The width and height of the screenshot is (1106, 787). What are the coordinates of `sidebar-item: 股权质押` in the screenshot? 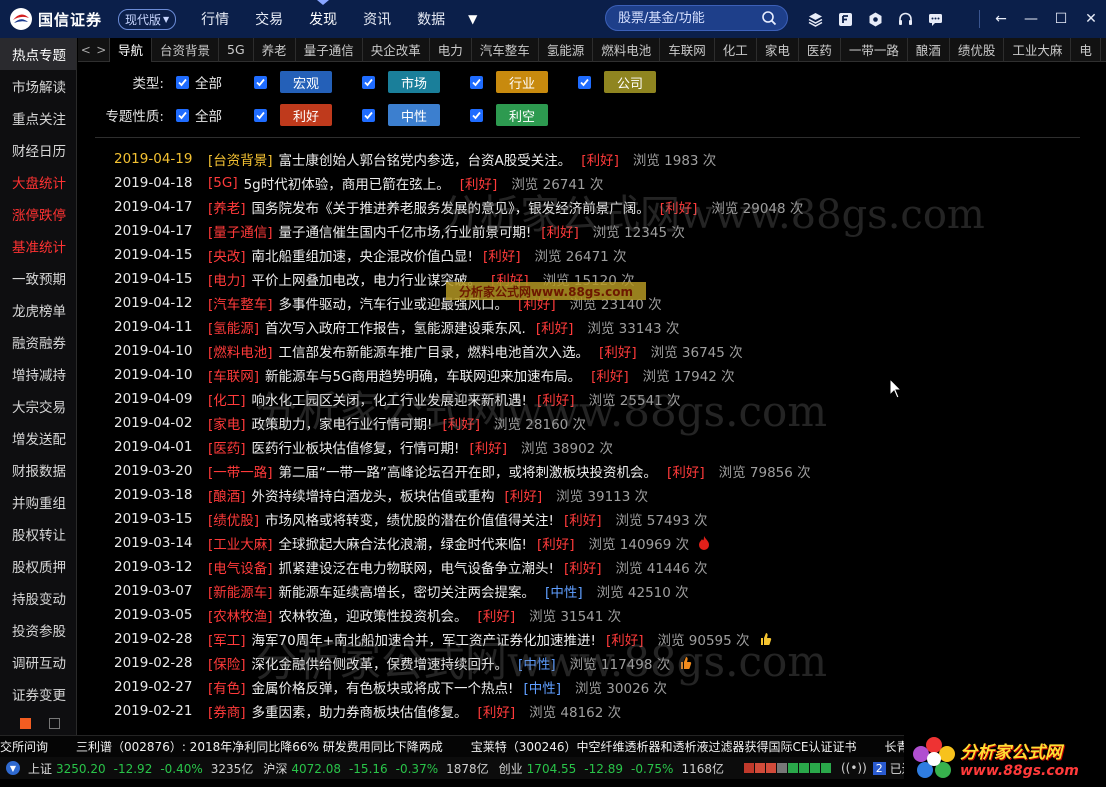 It's located at (38, 566).